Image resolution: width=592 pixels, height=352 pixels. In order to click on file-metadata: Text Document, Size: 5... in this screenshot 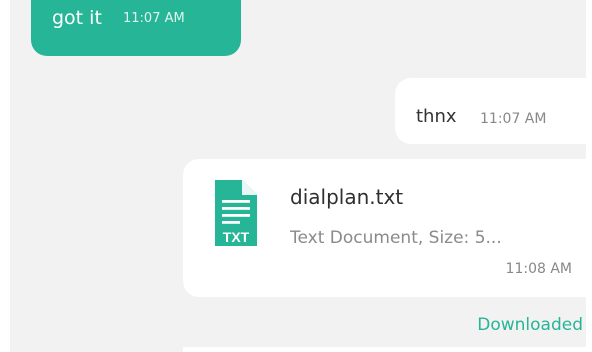, I will do `click(396, 238)`.